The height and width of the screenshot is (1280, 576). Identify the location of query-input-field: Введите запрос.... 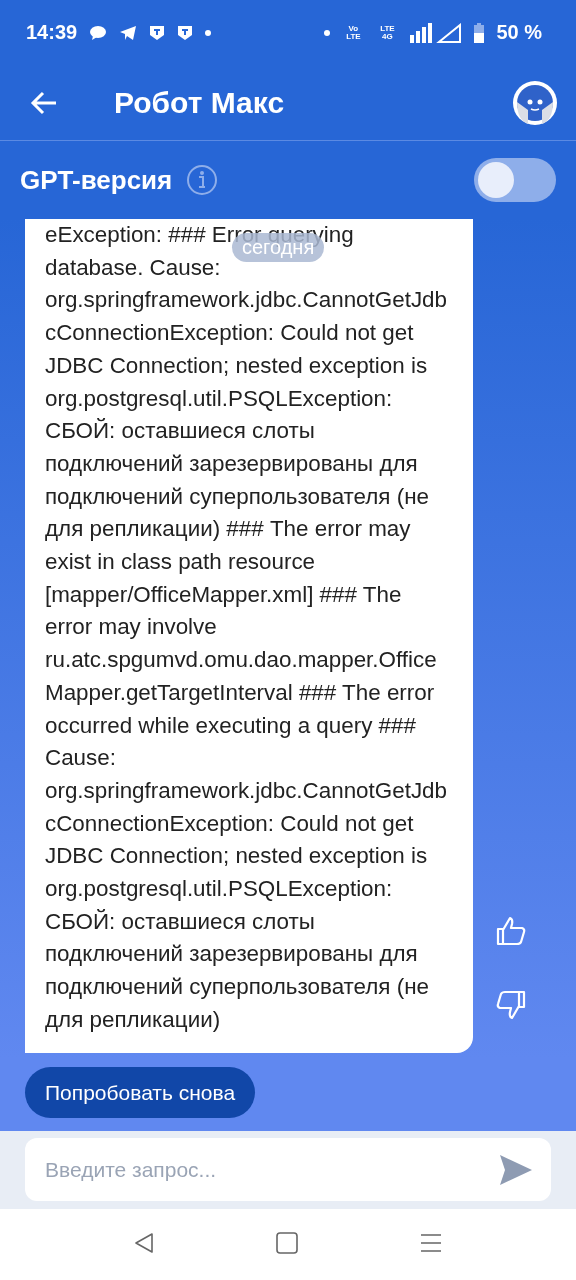
(288, 1169).